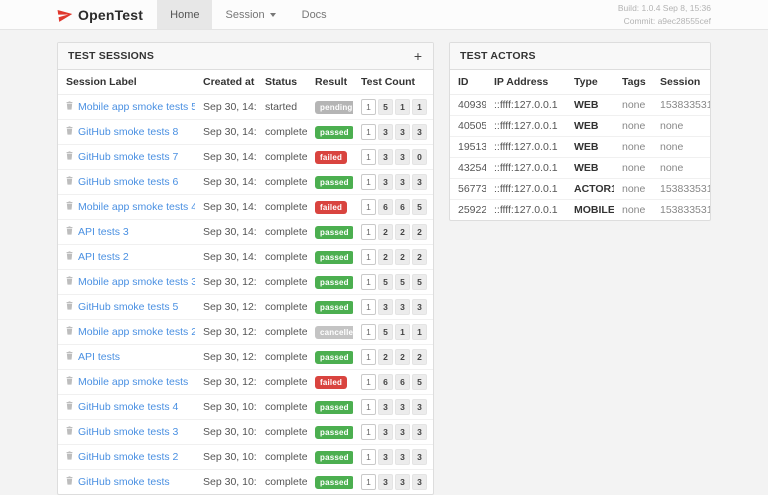 The width and height of the screenshot is (768, 495). What do you see at coordinates (128, 457) in the screenshot?
I see `session-link: GitHub smoke tests 2` at bounding box center [128, 457].